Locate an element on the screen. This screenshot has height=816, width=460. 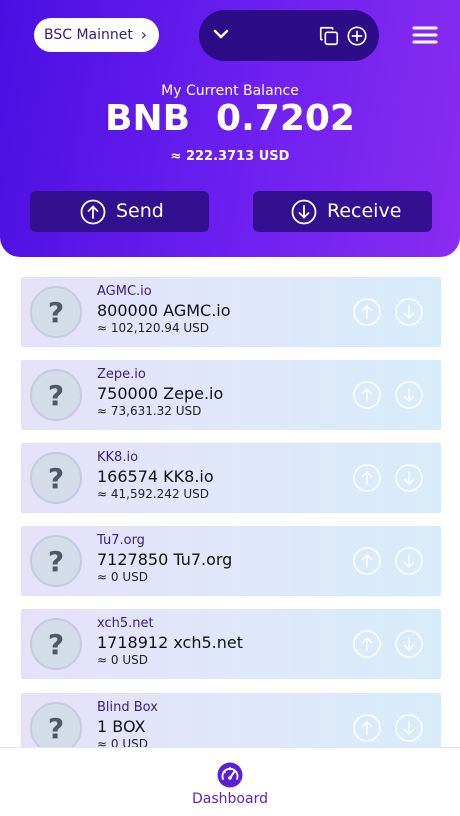
token-usd-value: ≈ 41,592.242 USD is located at coordinates (153, 494).